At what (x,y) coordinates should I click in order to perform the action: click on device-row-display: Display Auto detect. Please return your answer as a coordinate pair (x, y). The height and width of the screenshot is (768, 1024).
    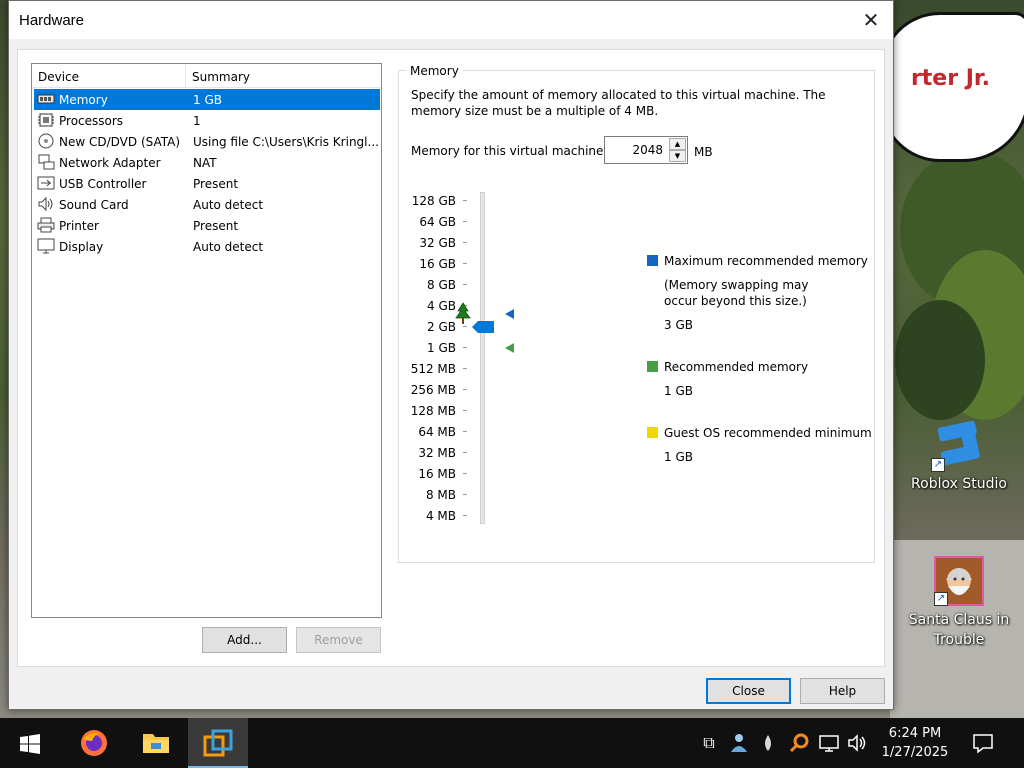
    Looking at the image, I should click on (207, 246).